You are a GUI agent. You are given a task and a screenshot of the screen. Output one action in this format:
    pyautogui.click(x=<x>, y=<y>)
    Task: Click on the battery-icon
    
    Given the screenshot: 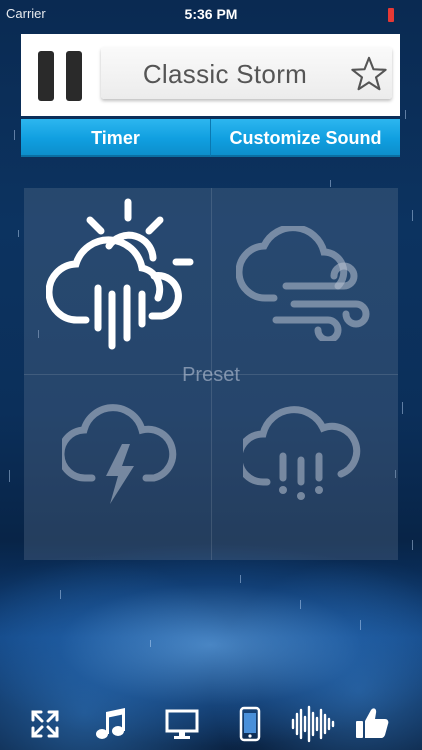 What is the action you would take?
    pyautogui.click(x=391, y=15)
    